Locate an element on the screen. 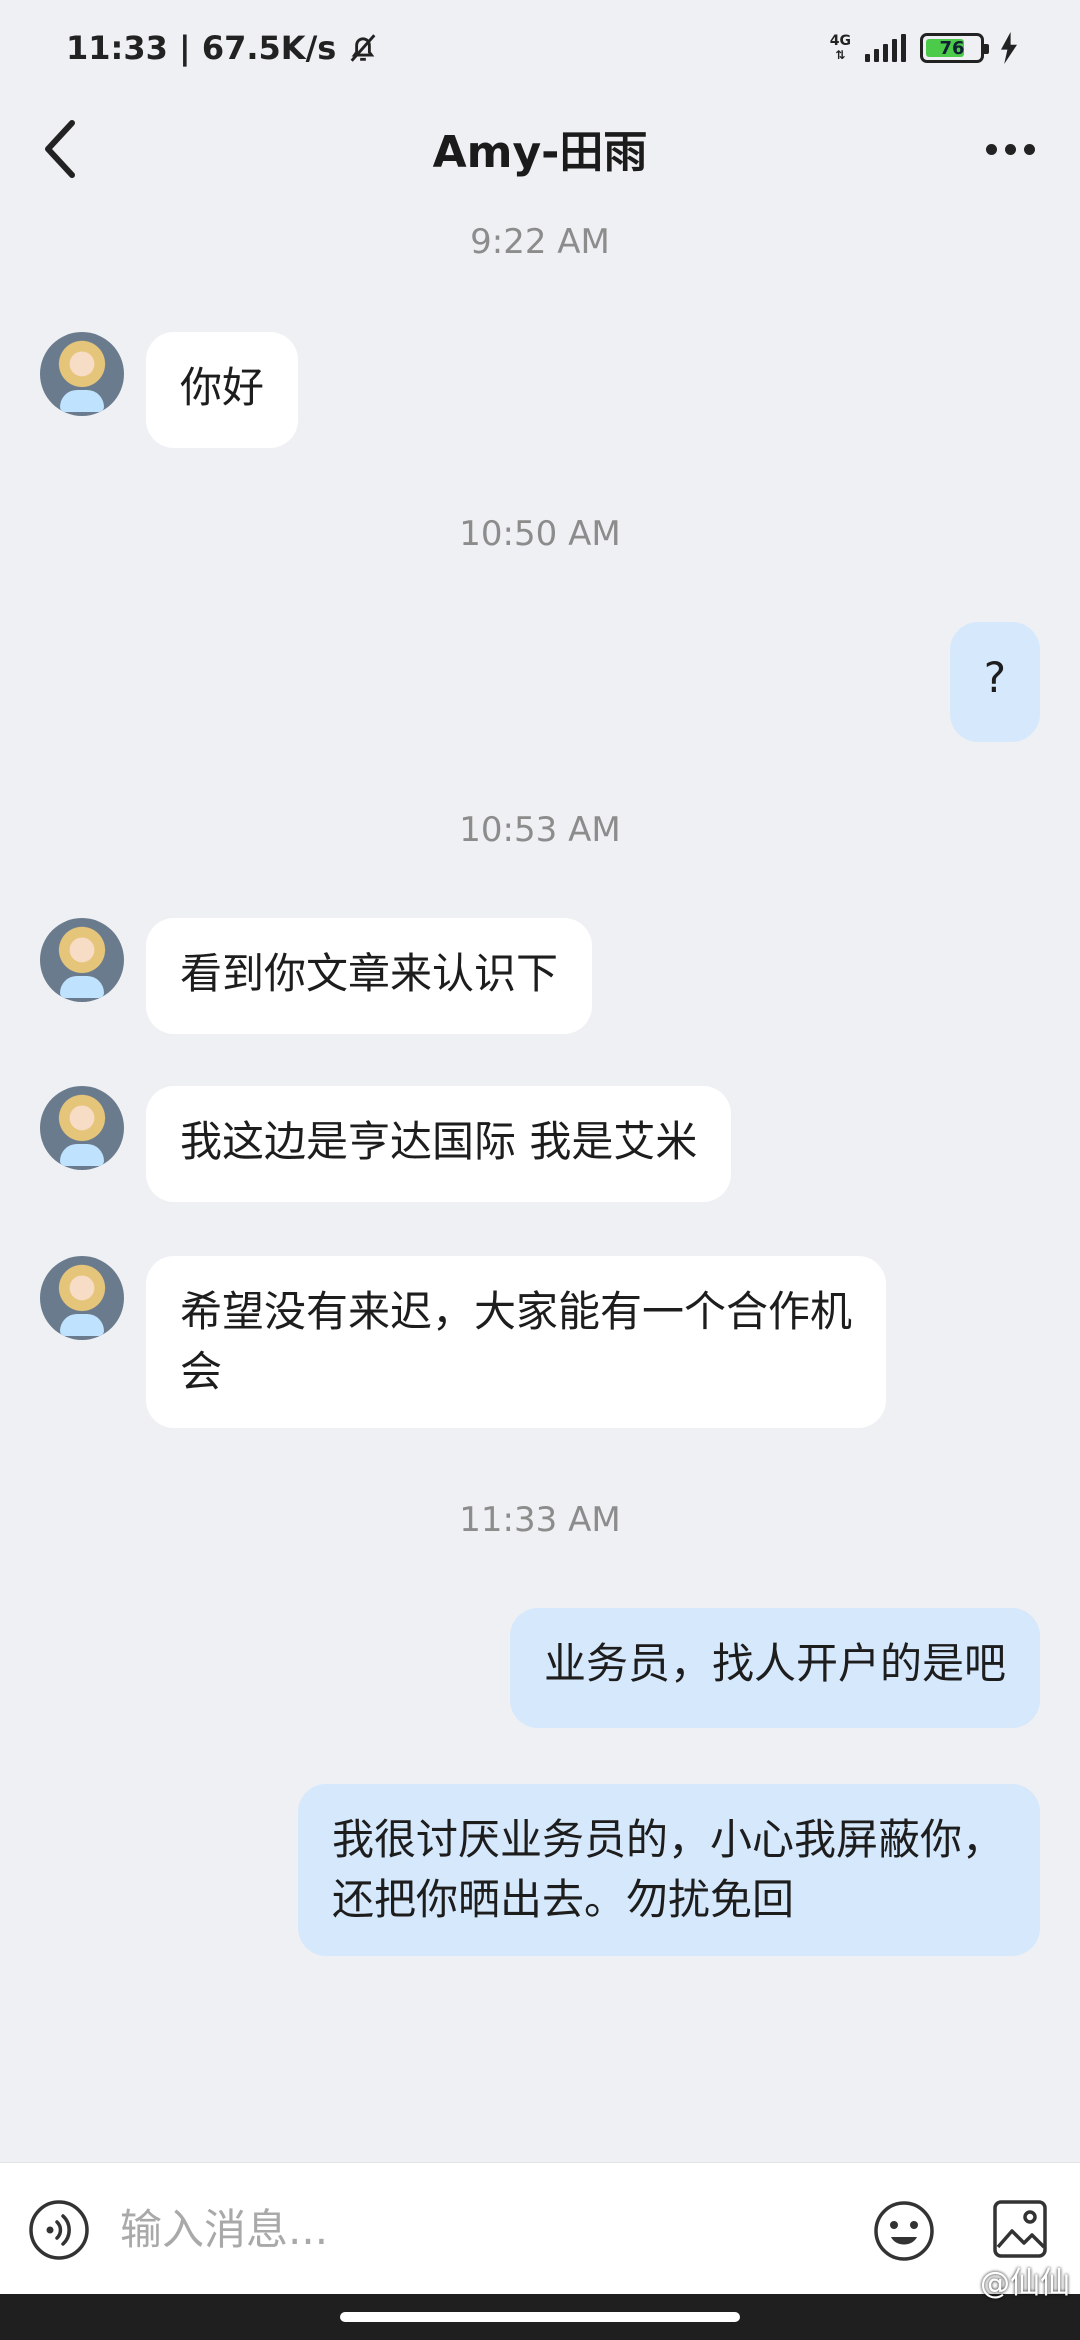 The image size is (1080, 2340). navigation-bar is located at coordinates (540, 2317).